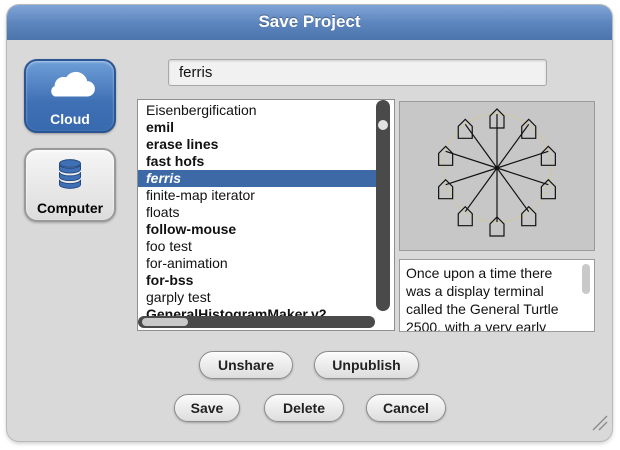  I want to click on list-item: for-bss, so click(260, 280).